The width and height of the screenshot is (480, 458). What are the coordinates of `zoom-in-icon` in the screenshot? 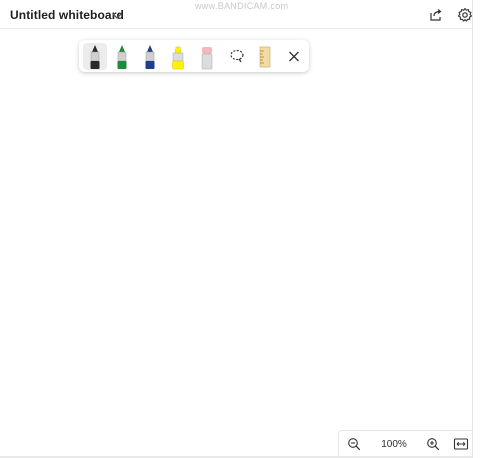 It's located at (433, 444).